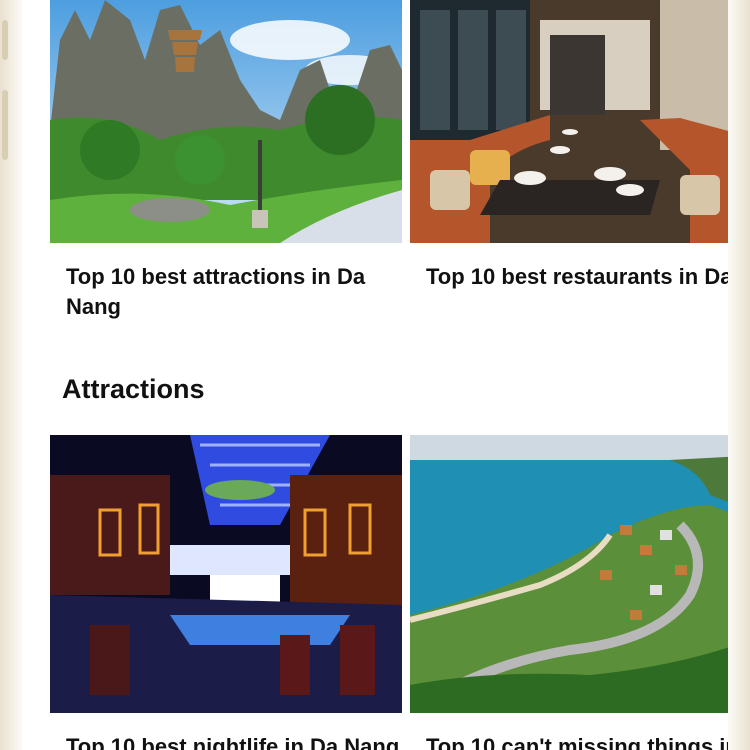  I want to click on phone-side-button, so click(5, 40).